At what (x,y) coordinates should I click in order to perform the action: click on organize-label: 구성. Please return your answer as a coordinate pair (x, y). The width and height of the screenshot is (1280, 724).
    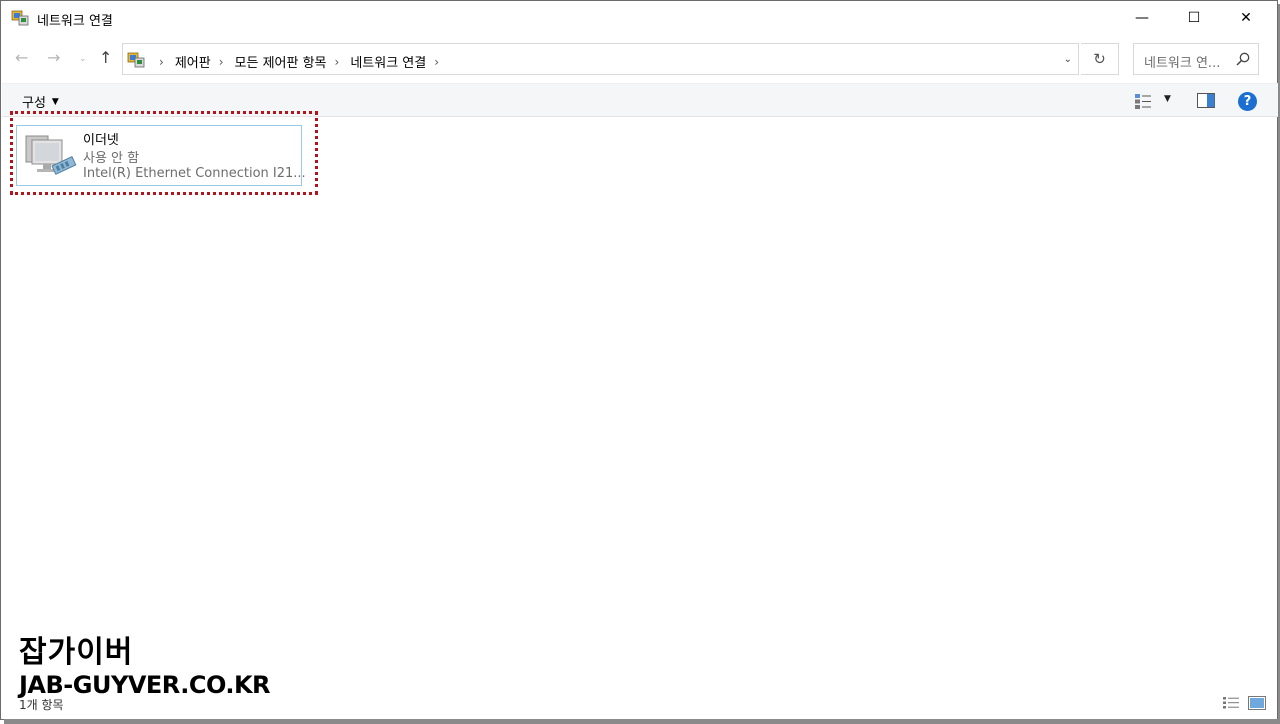
    Looking at the image, I should click on (34, 103).